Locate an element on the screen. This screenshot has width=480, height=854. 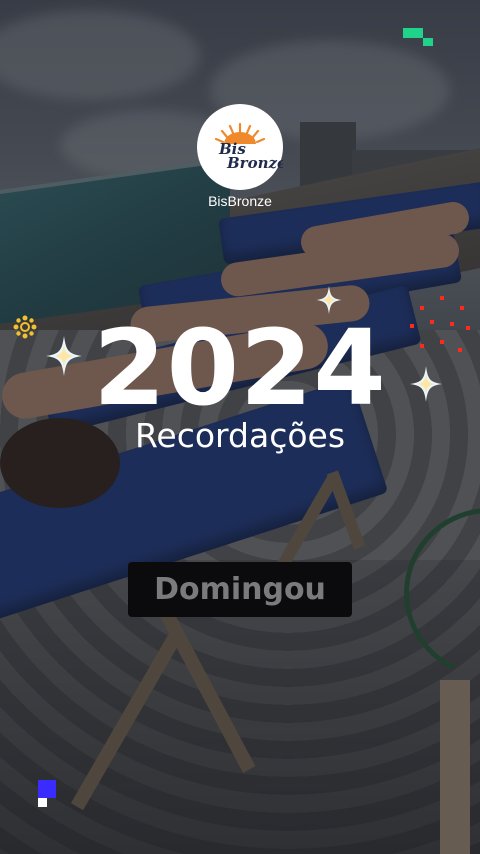
domingou-sticker: Domingou is located at coordinates (240, 589).